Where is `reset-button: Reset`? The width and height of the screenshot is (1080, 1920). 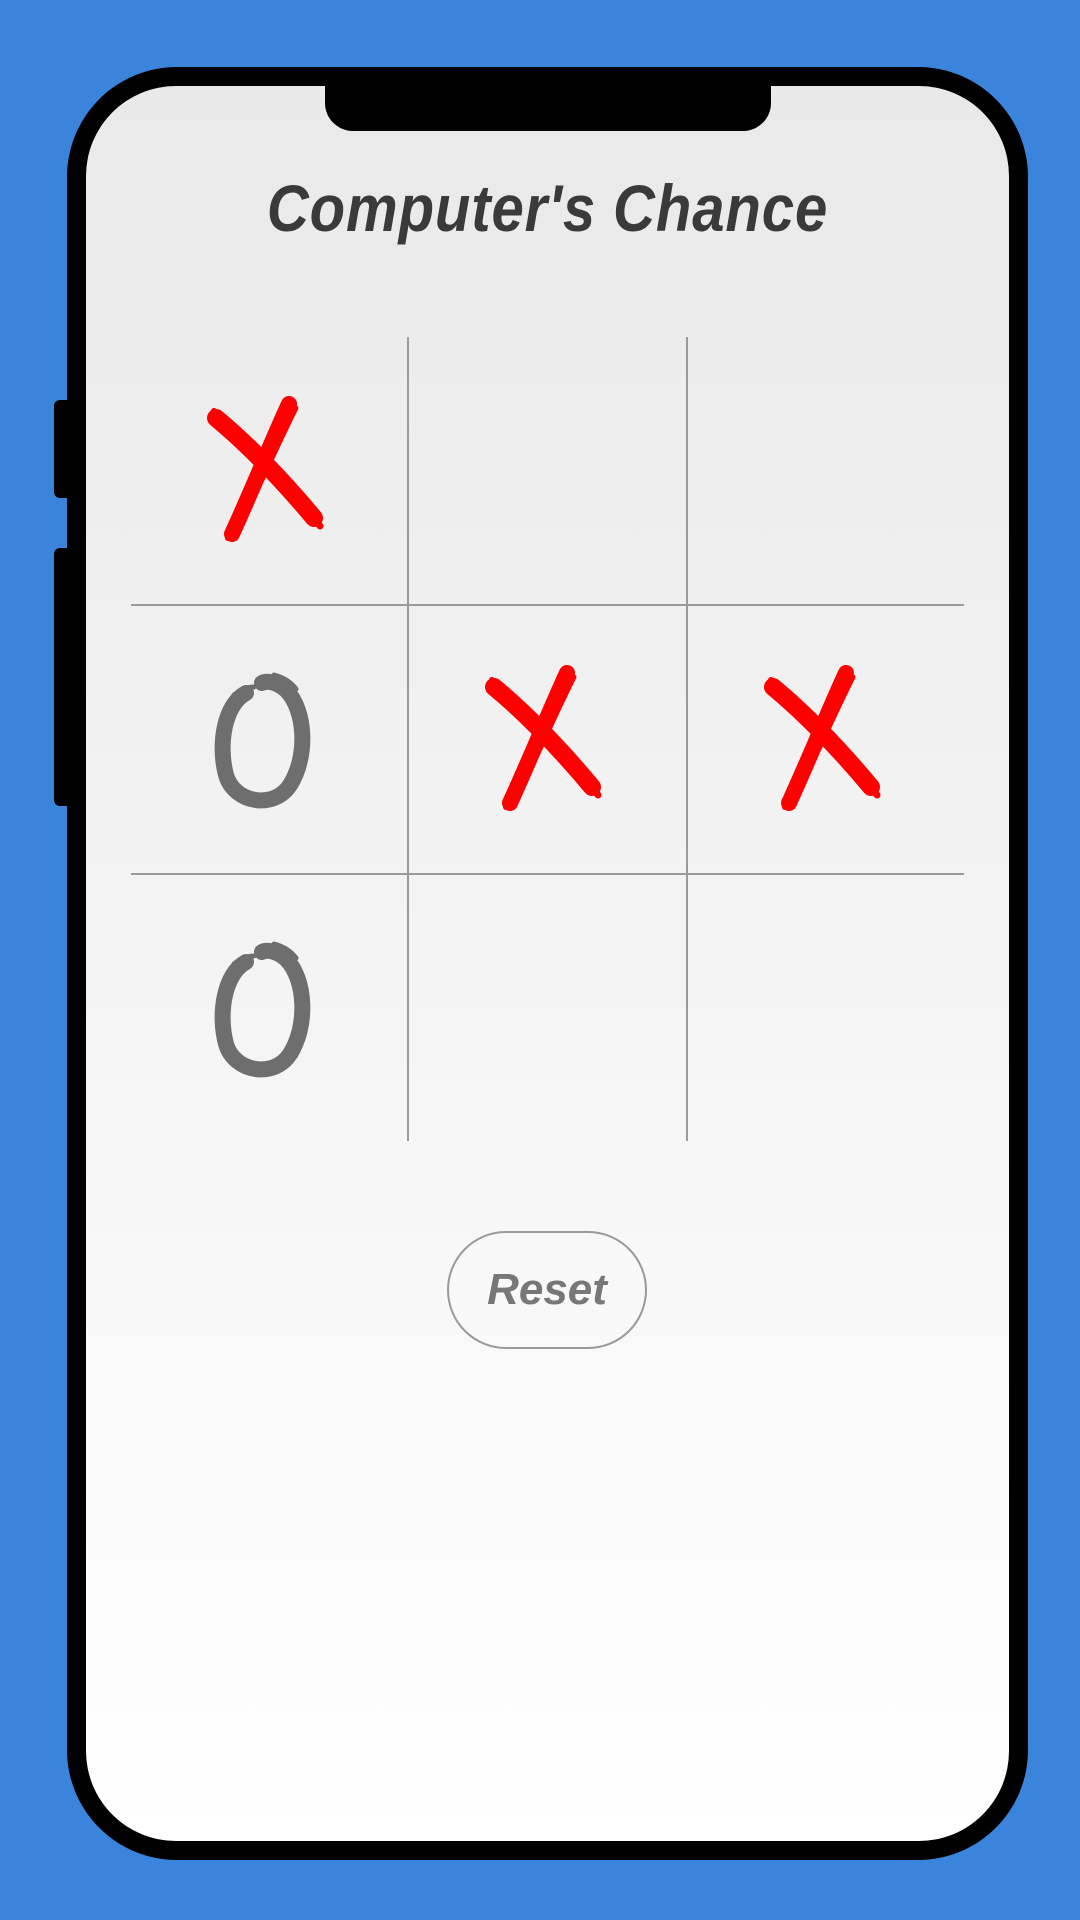
reset-button: Reset is located at coordinates (547, 1290).